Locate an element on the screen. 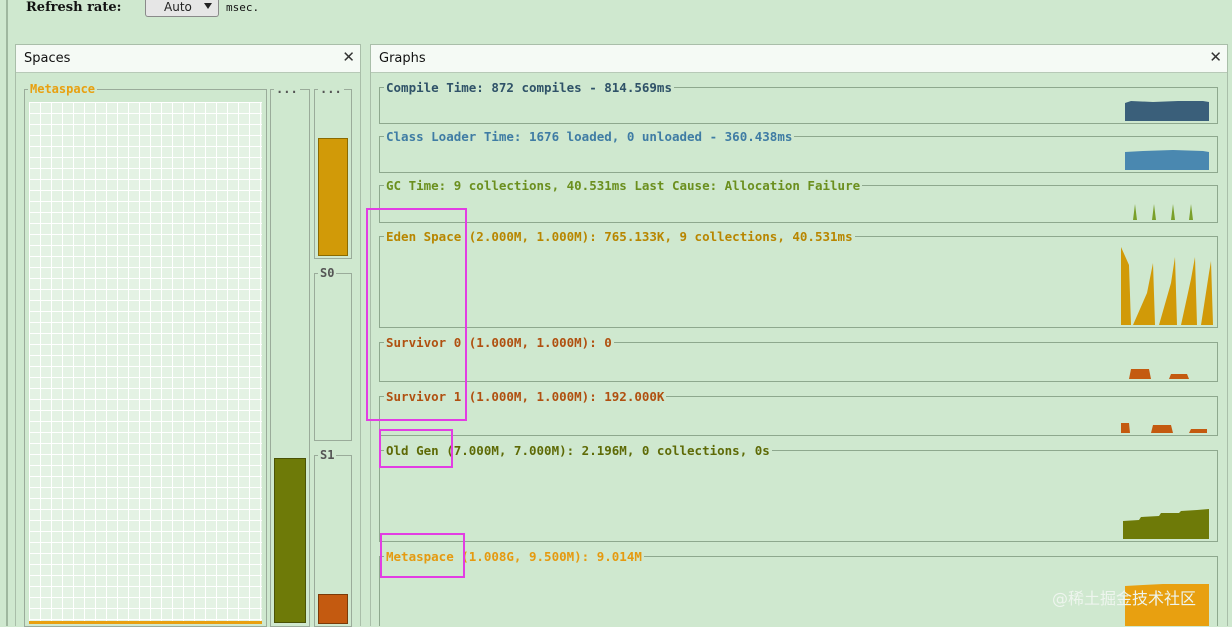 The height and width of the screenshot is (627, 1232). spaces-panel-header: Spaces ✕ is located at coordinates (188, 59).